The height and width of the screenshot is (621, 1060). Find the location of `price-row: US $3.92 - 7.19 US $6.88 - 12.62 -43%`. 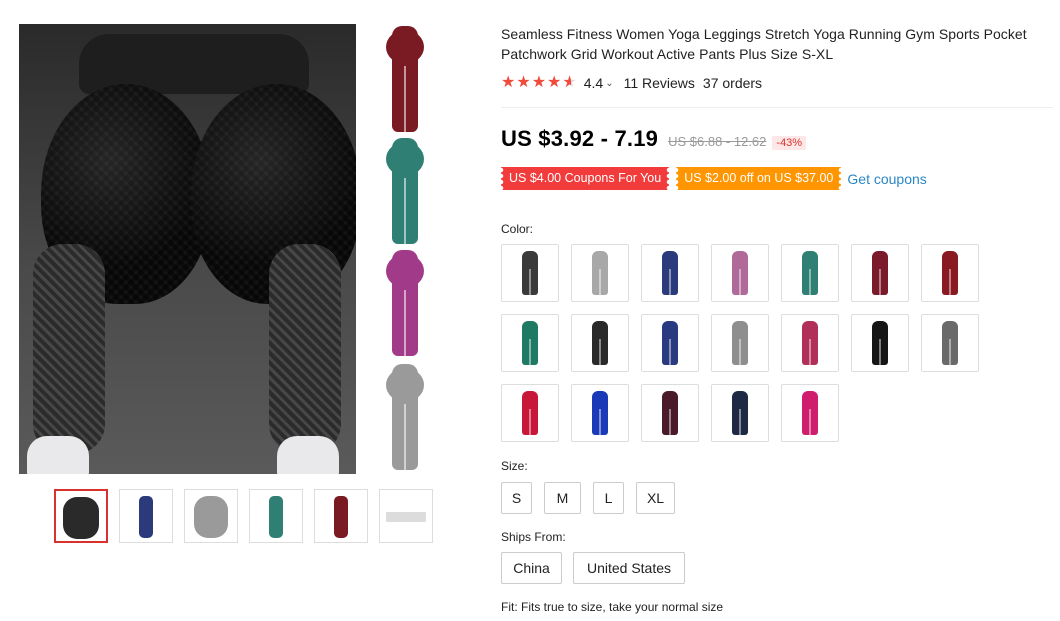

price-row: US $3.92 - 7.19 US $6.88 - 12.62 -43% is located at coordinates (654, 139).